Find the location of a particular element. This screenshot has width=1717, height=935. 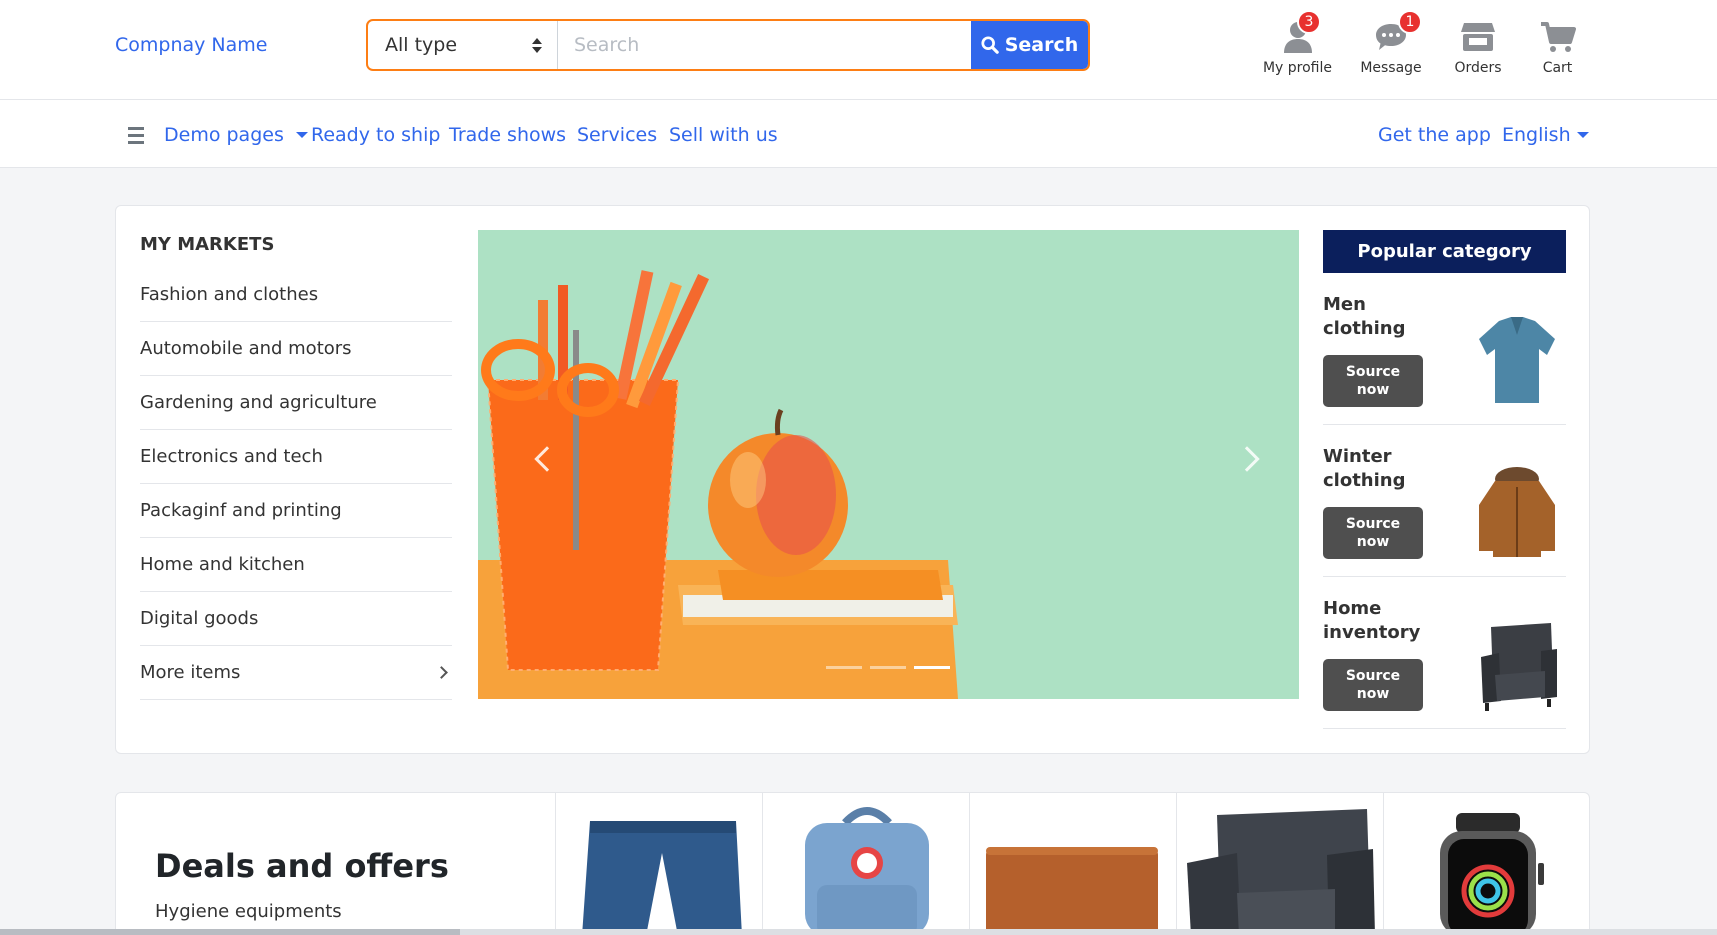

header-actions: 3 My profile 1 Message Orders Cart is located at coordinates (1418, 43).